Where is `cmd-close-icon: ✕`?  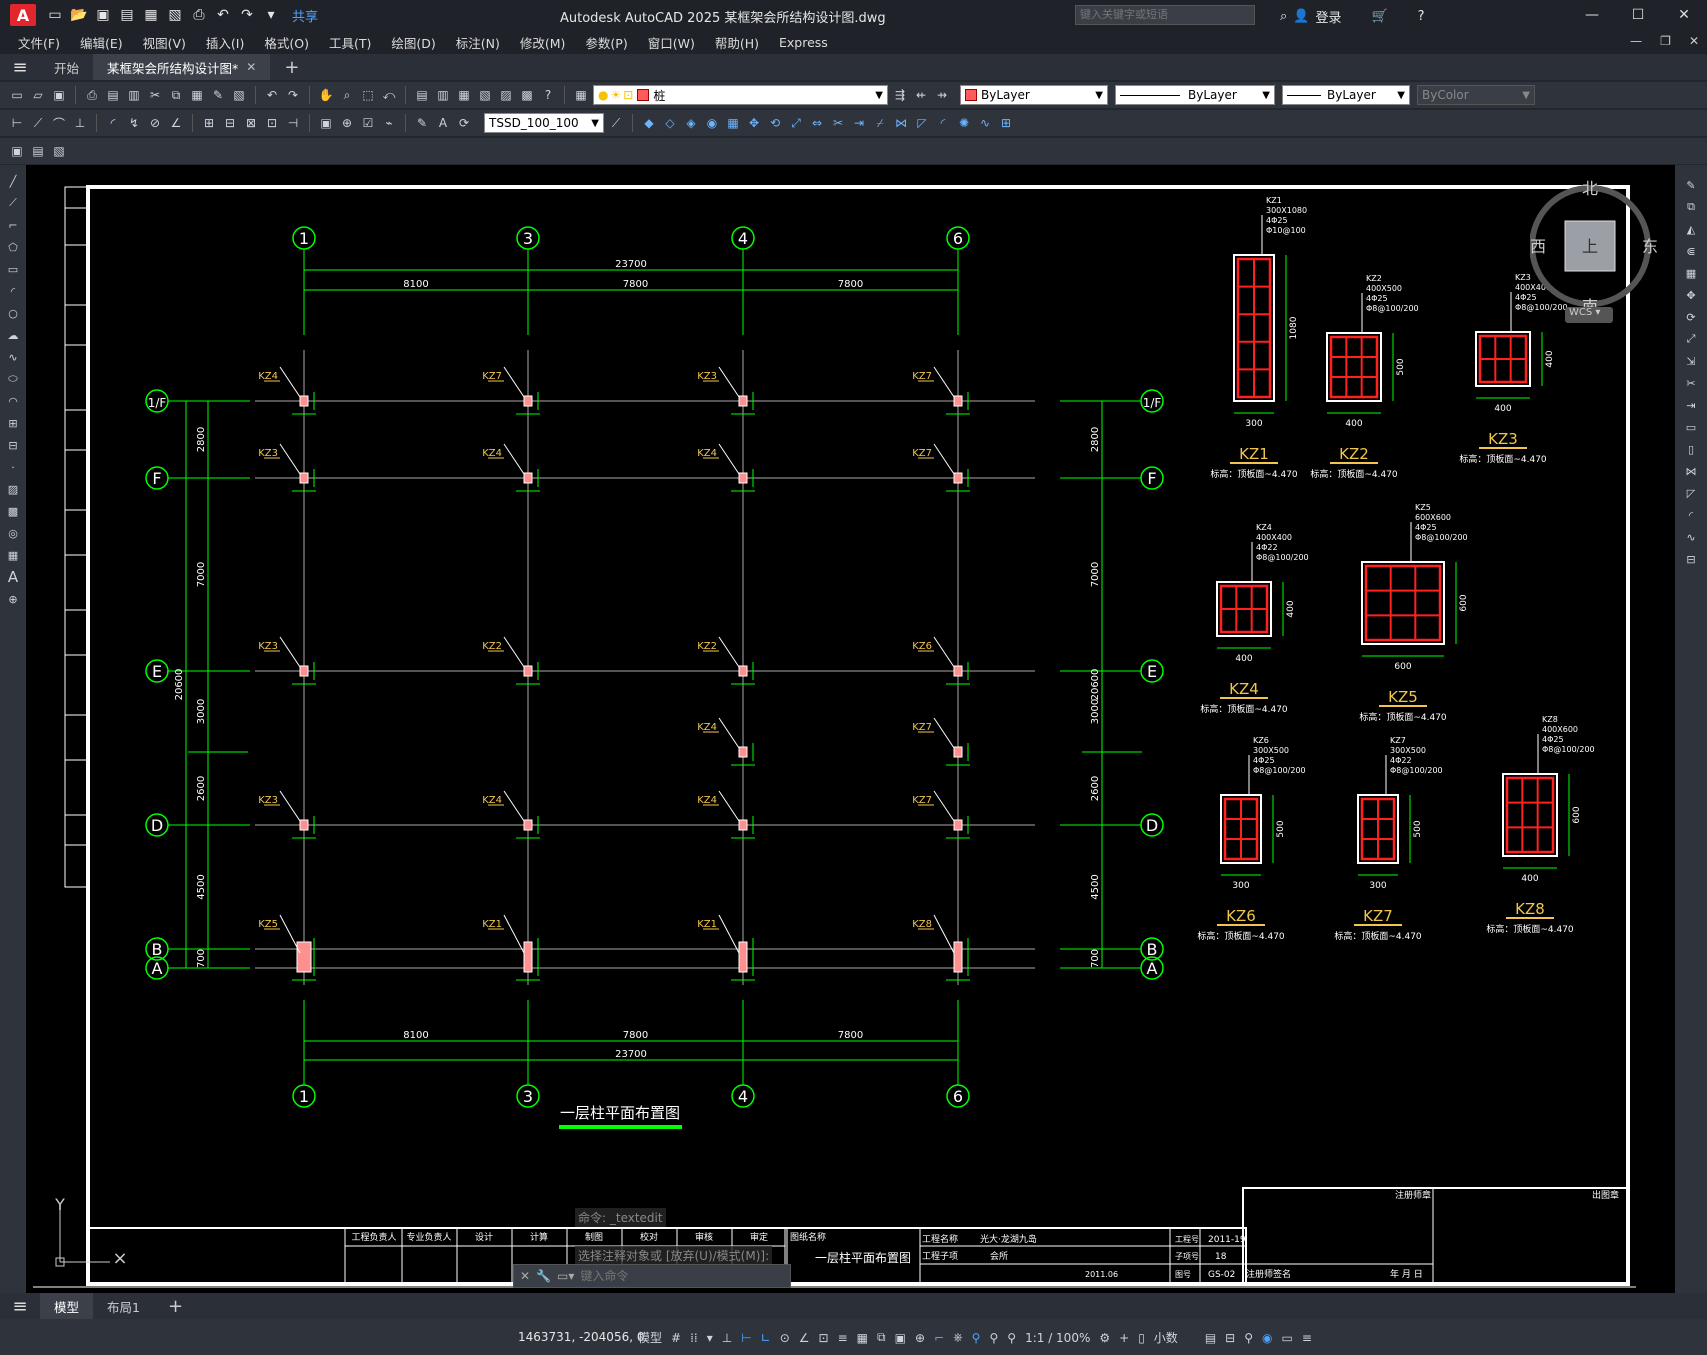
cmd-close-icon: ✕ is located at coordinates (525, 1276).